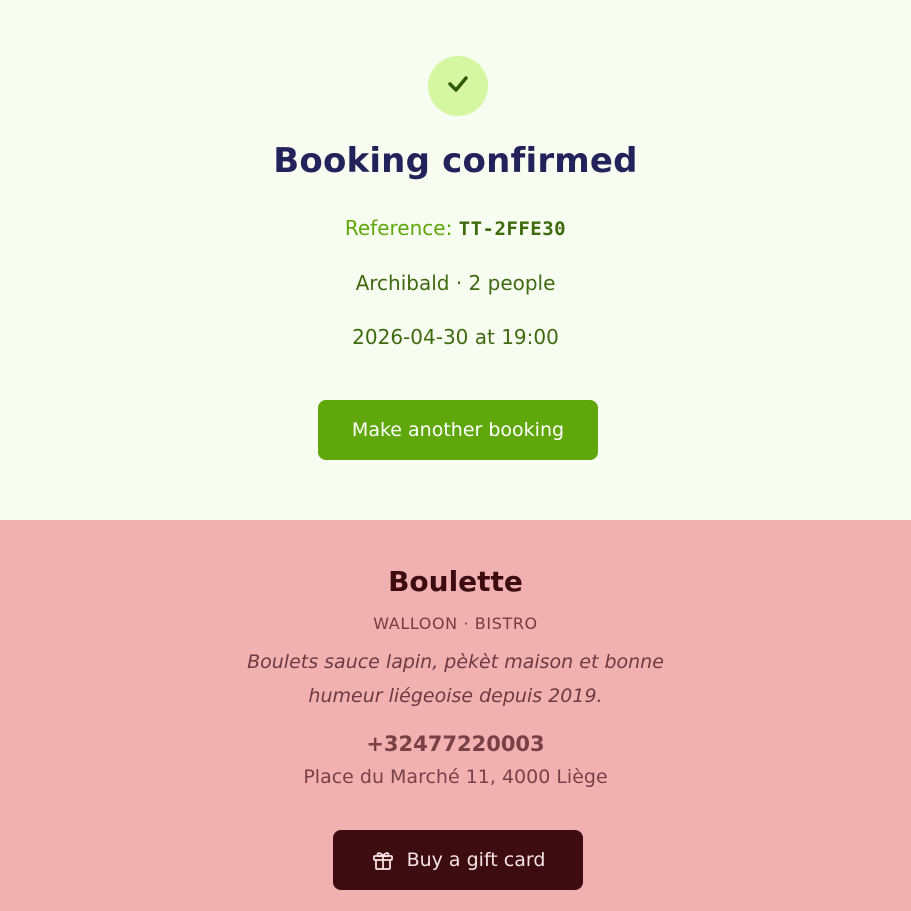 The height and width of the screenshot is (911, 911). I want to click on page-title: Booking confirmed, so click(455, 161).